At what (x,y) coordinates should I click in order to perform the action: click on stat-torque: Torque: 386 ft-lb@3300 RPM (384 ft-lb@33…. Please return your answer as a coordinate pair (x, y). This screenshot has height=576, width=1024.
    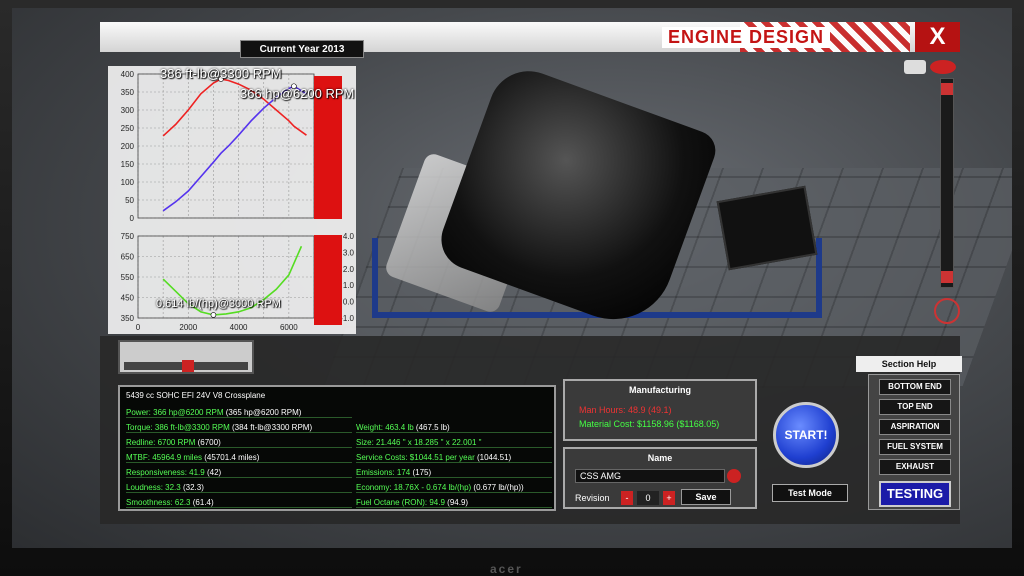
    Looking at the image, I should click on (239, 427).